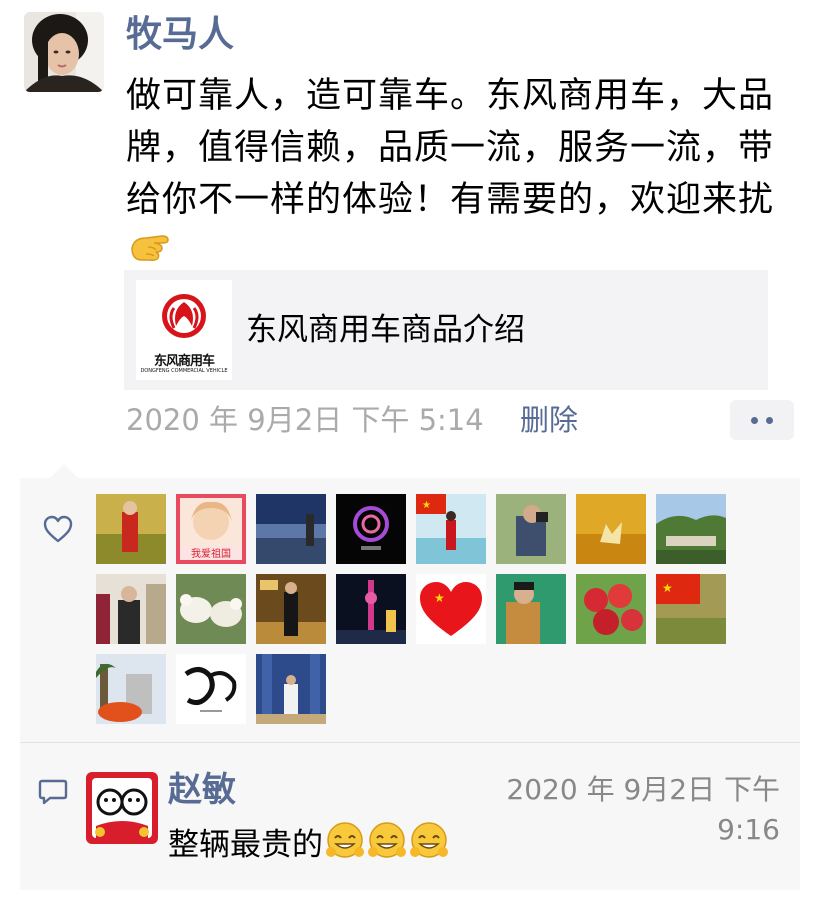  Describe the element at coordinates (245, 845) in the screenshot. I see `comment-body: 整辆最贵的` at that location.